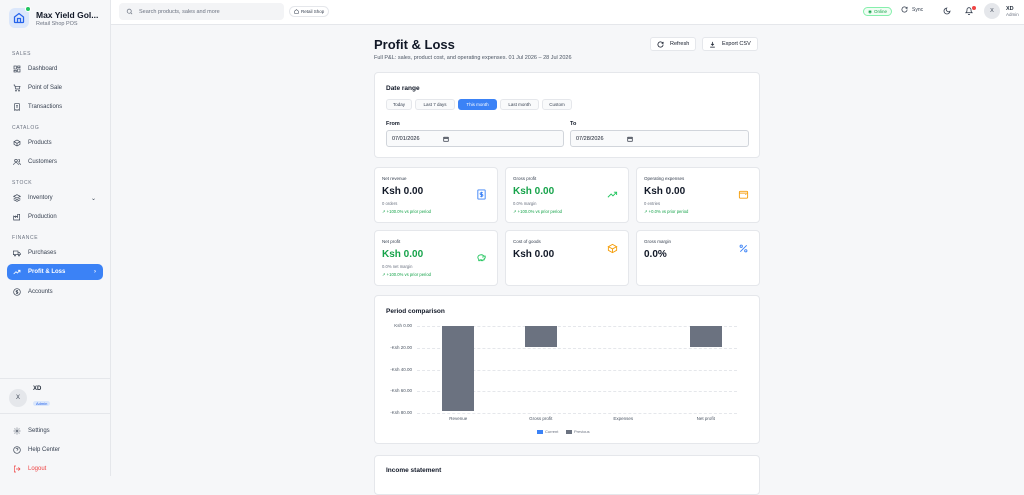 This screenshot has width=1024, height=495. What do you see at coordinates (743, 194) in the screenshot?
I see `wallet-icon` at bounding box center [743, 194].